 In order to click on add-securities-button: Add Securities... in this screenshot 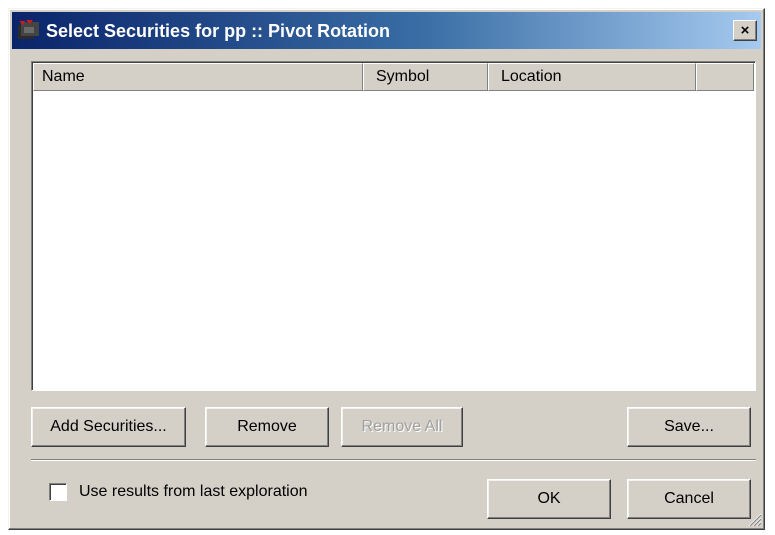, I will do `click(108, 427)`.